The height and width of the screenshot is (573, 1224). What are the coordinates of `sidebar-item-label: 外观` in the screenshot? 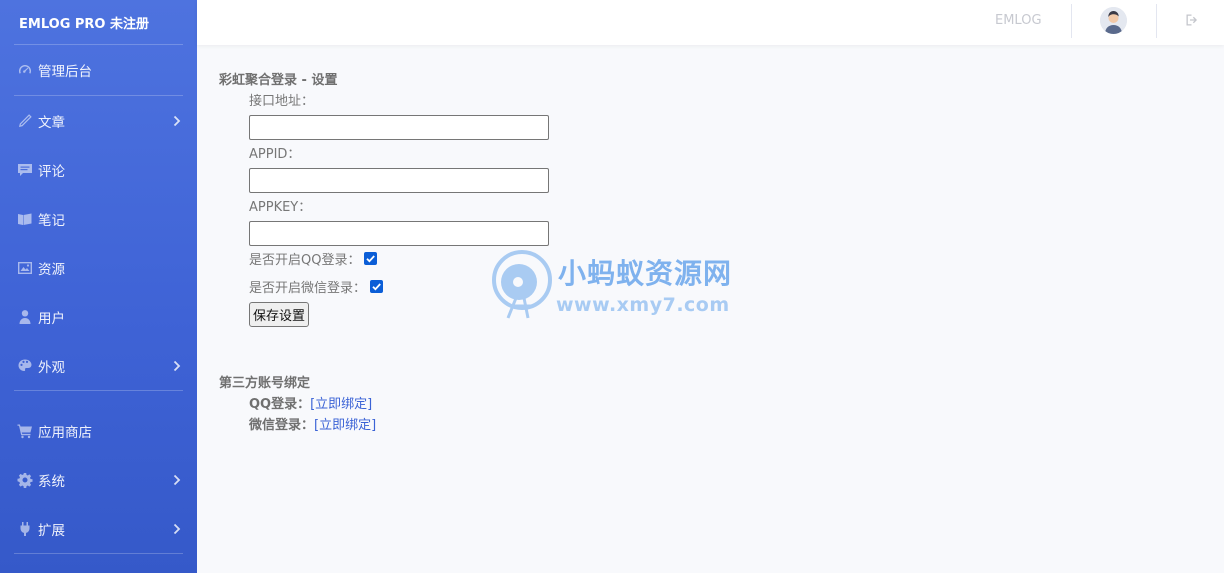 It's located at (51, 367).